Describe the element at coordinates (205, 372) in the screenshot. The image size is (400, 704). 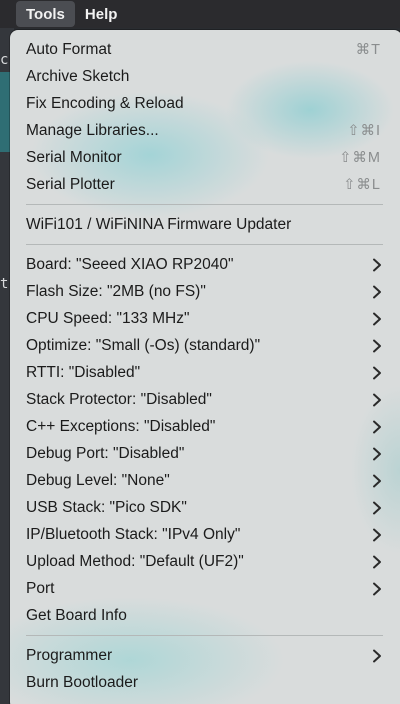
I see `menu-item-rtti: RTTI: "Disabled"` at that location.